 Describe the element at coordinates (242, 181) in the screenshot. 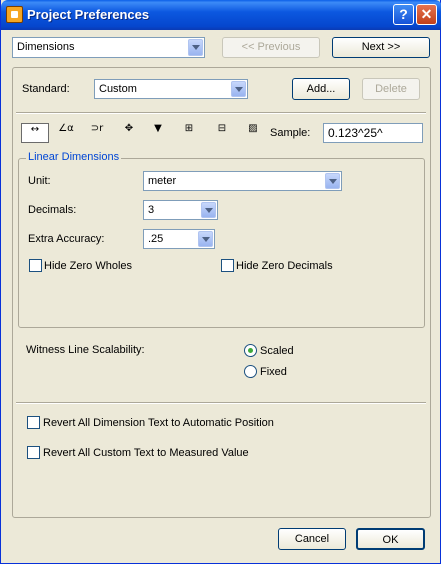

I see `unit-select: meter` at that location.